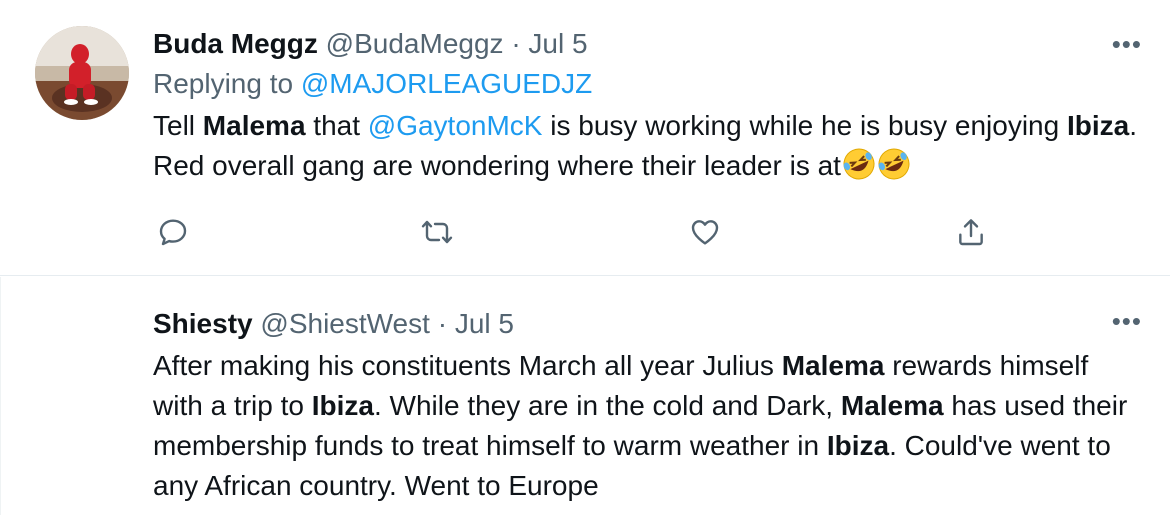  What do you see at coordinates (203, 323) in the screenshot?
I see `display-name: Shiesty` at bounding box center [203, 323].